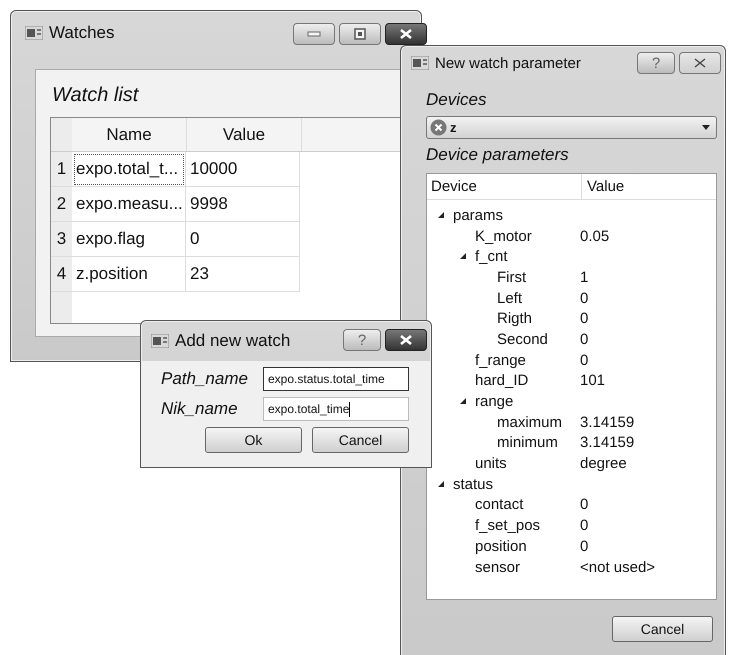 Image resolution: width=729 pixels, height=655 pixels. I want to click on tree-item: f_cnt, so click(491, 257).